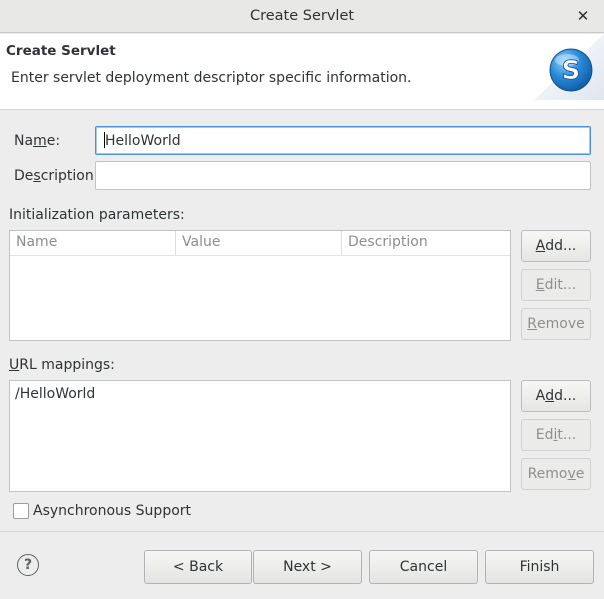  What do you see at coordinates (56, 176) in the screenshot?
I see `description-label: Description:` at bounding box center [56, 176].